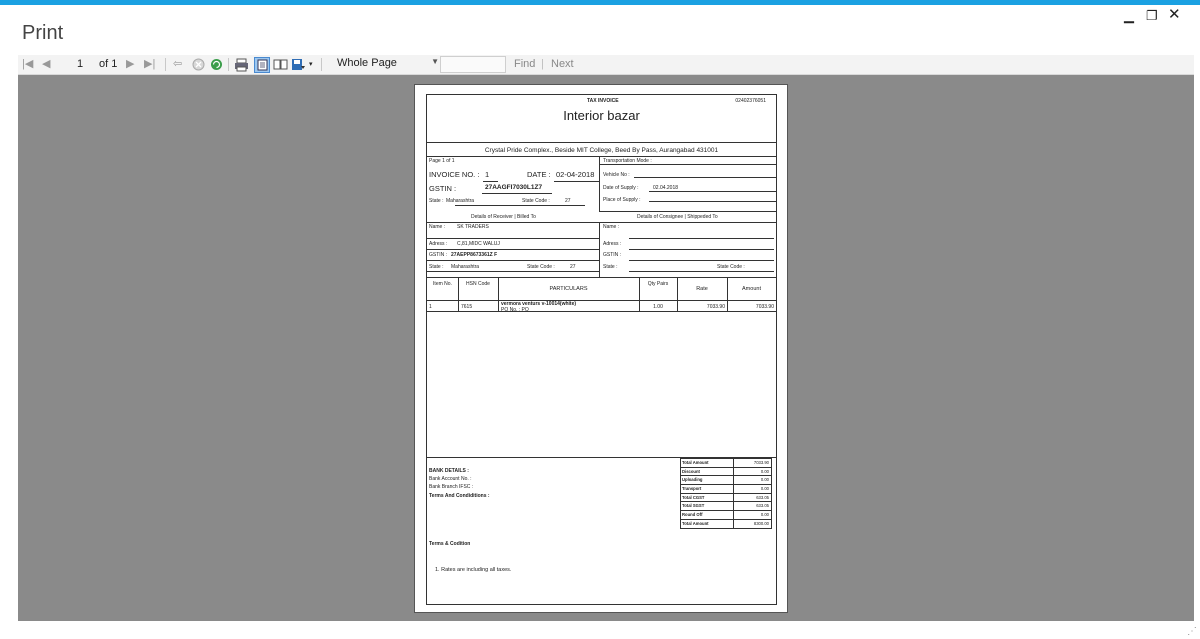 This screenshot has height=639, width=1200. What do you see at coordinates (726, 463) in the screenshot?
I see `totals-row: Total Amount 7033.90` at bounding box center [726, 463].